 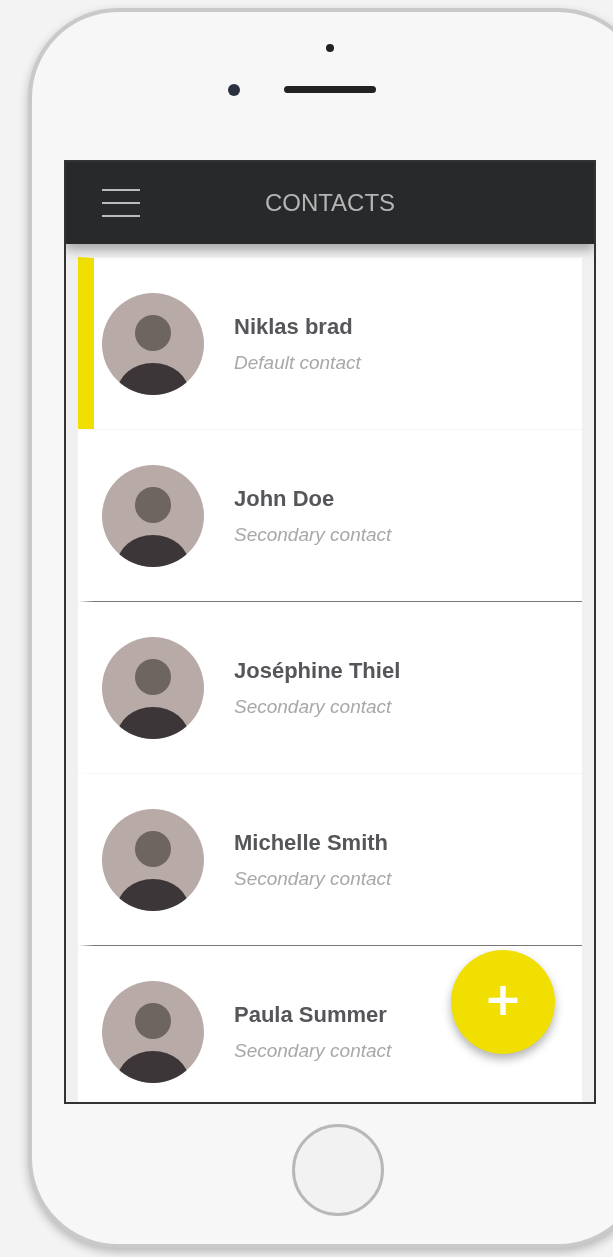 I want to click on front-camera-lens, so click(x=234, y=90).